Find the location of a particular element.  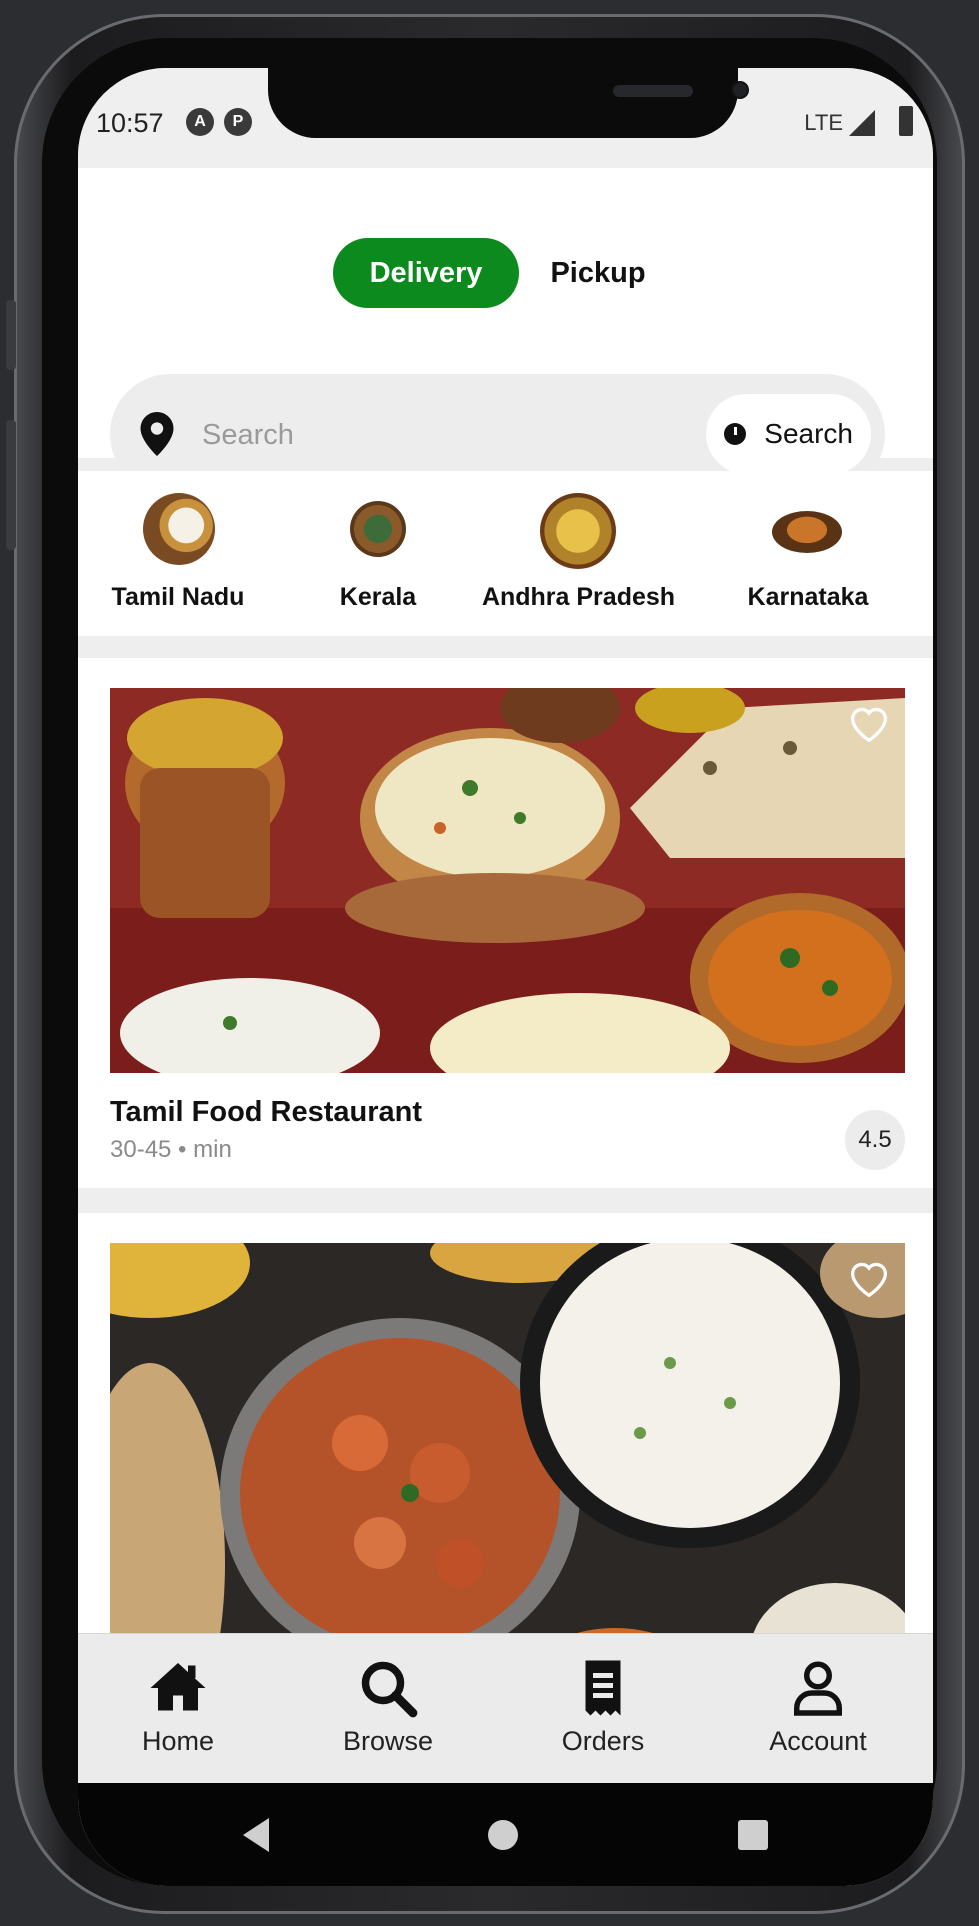

p-notification-icon: P is located at coordinates (238, 122).